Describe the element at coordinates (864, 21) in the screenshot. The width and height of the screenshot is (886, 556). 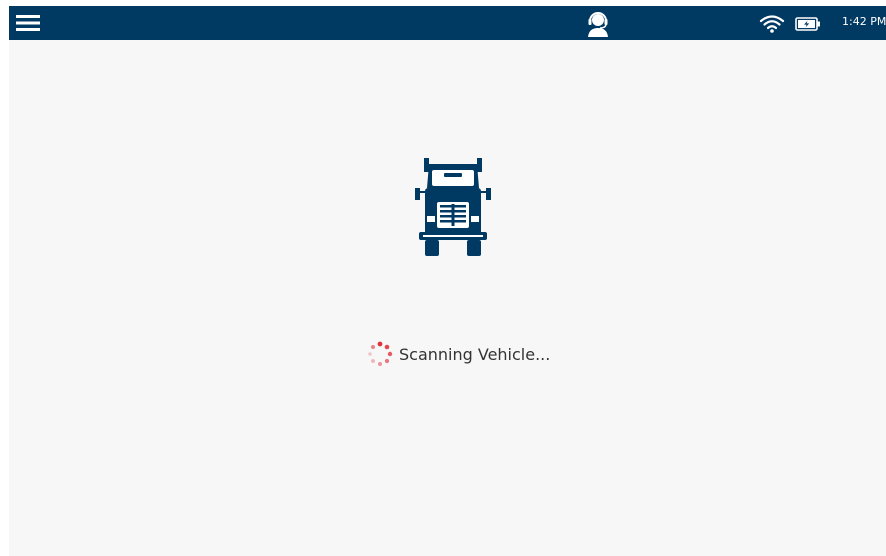
I see `status-time: 1:42 PM` at that location.